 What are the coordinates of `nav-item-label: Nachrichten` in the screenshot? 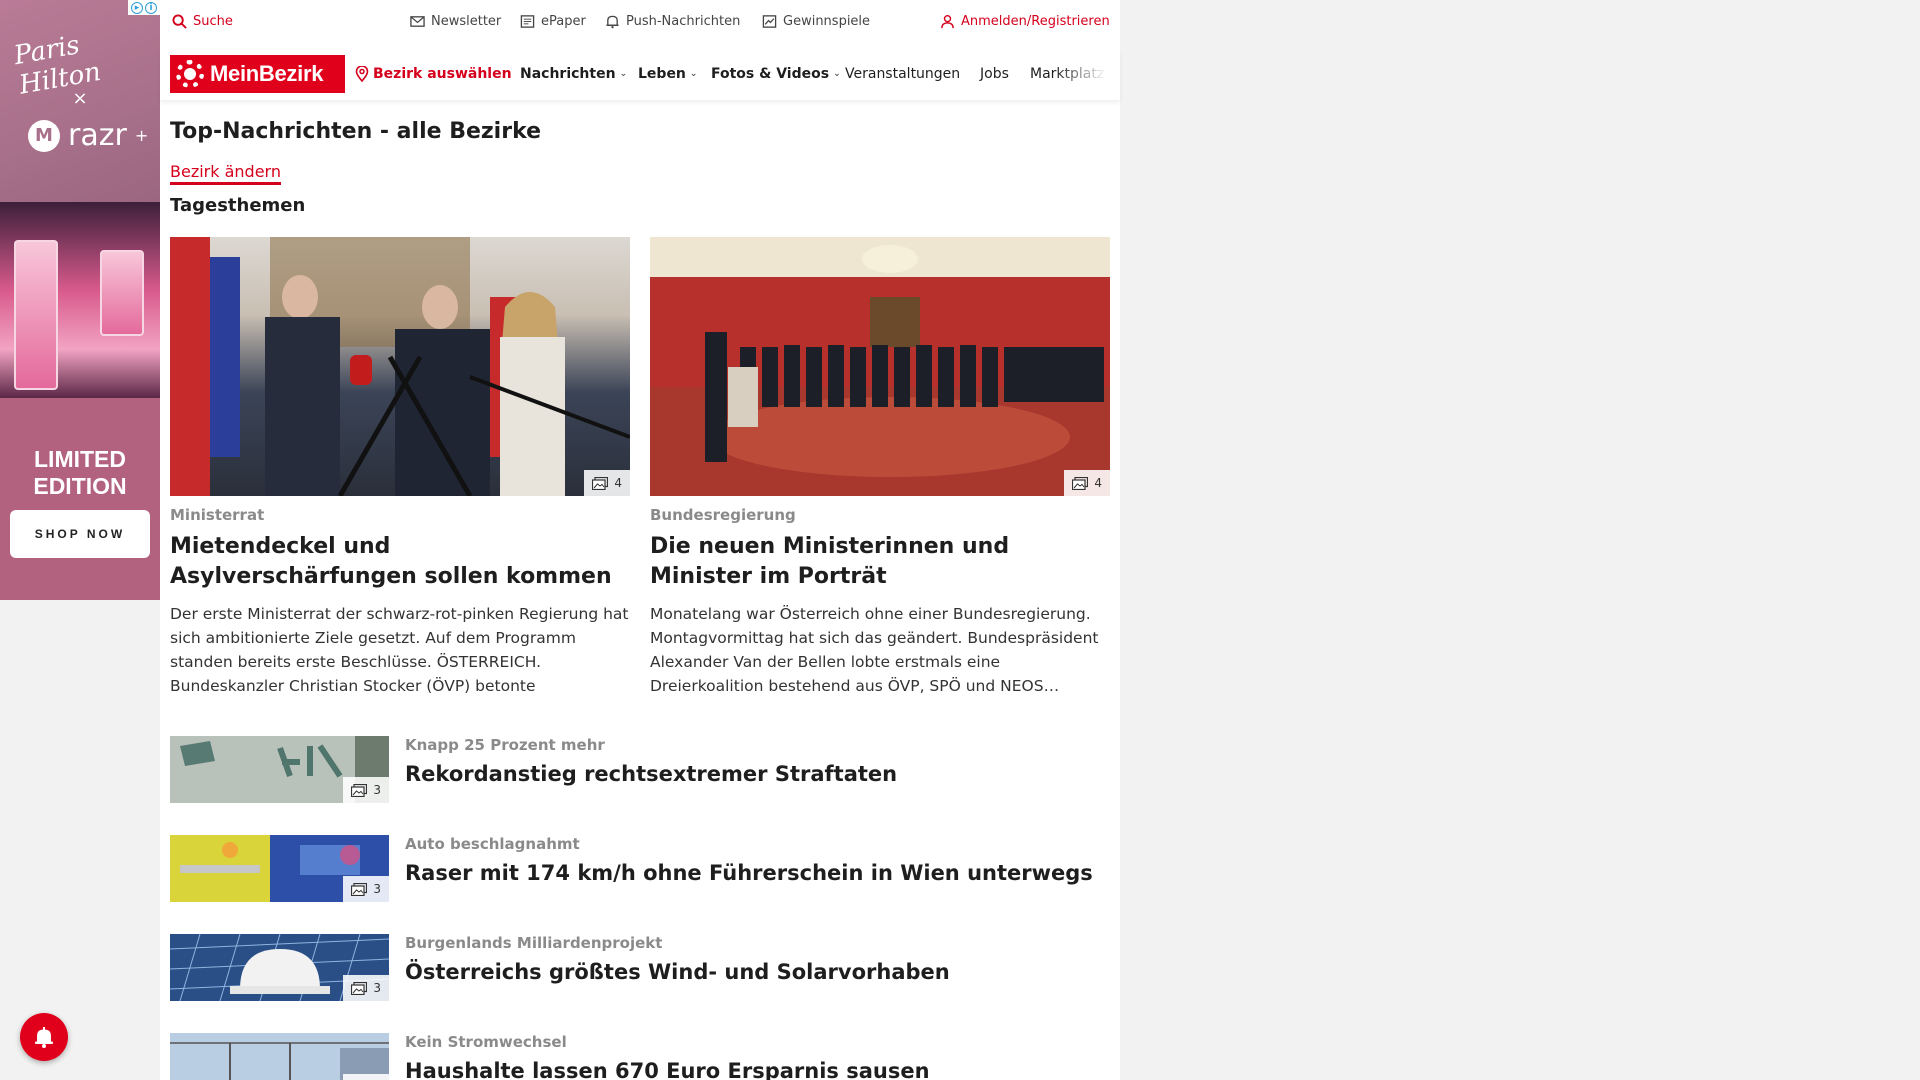 It's located at (568, 74).